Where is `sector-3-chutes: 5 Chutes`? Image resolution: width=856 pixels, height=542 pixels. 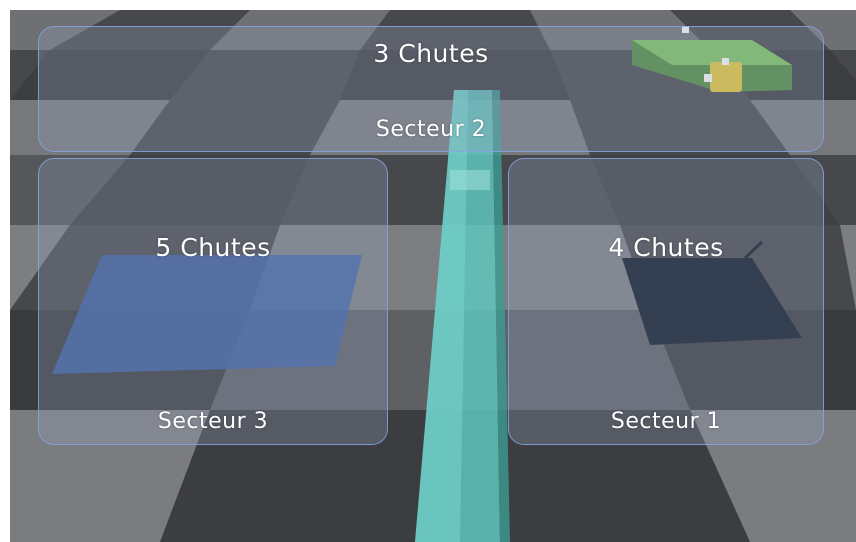
sector-3-chutes: 5 Chutes is located at coordinates (213, 247).